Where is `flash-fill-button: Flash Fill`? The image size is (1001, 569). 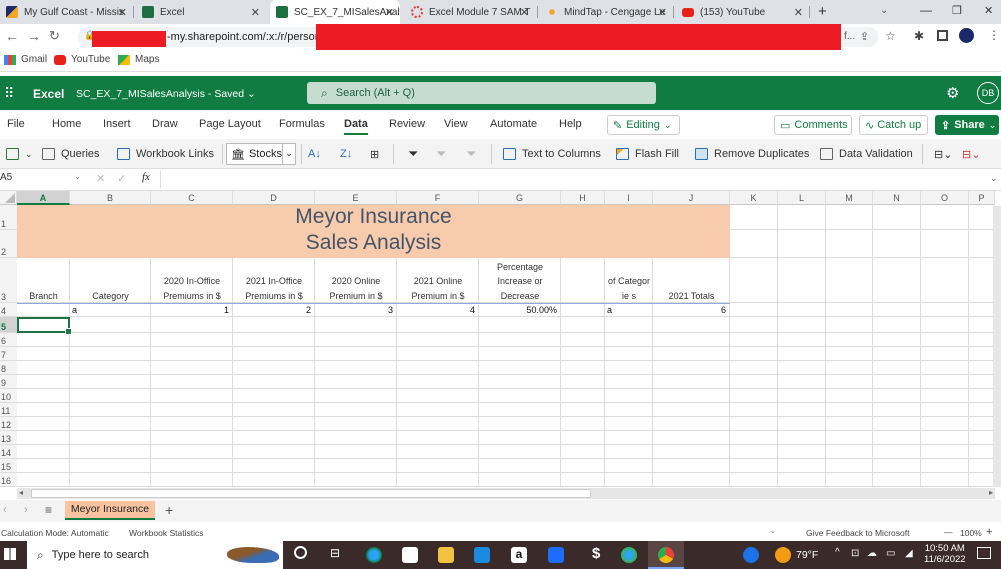 flash-fill-button: Flash Fill is located at coordinates (647, 154).